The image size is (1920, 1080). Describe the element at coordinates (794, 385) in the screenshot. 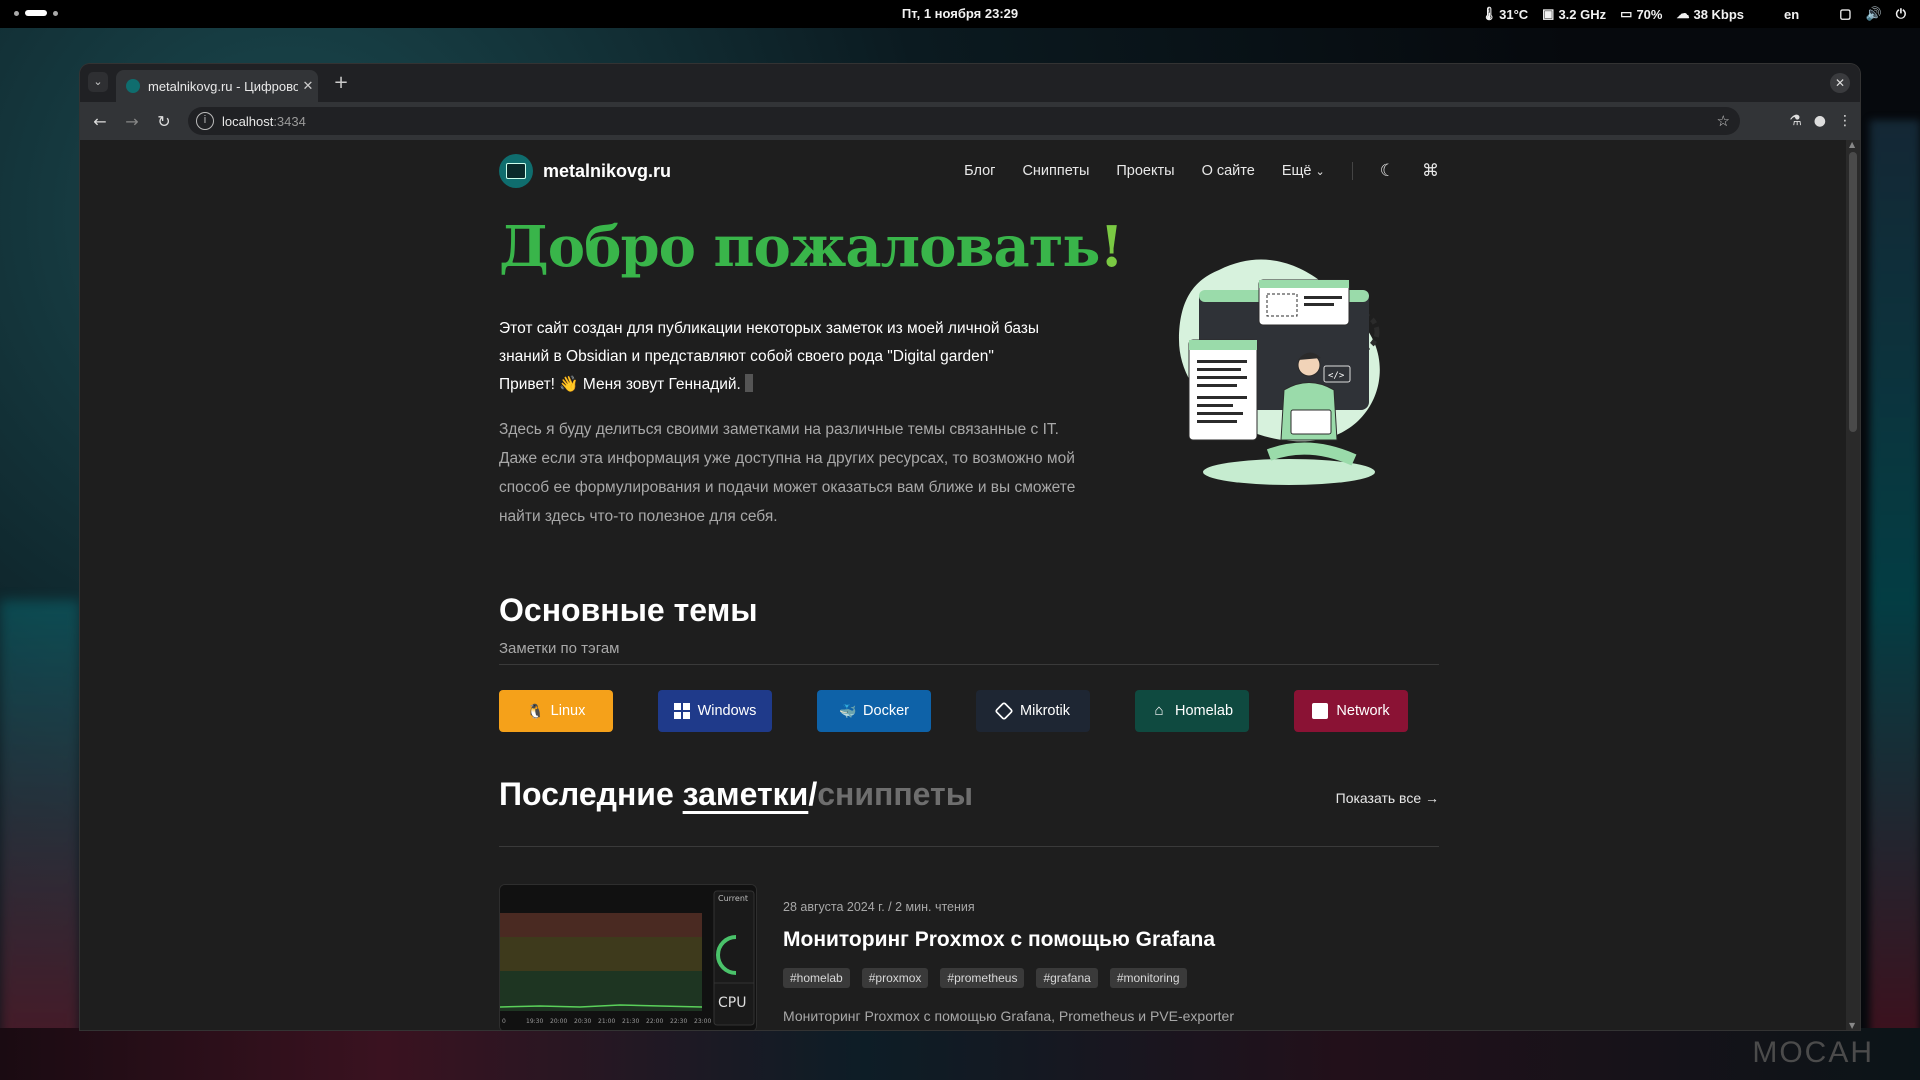

I see `intro-greeting-line: Привет! 👋 Меня зовут Геннадий.` at that location.